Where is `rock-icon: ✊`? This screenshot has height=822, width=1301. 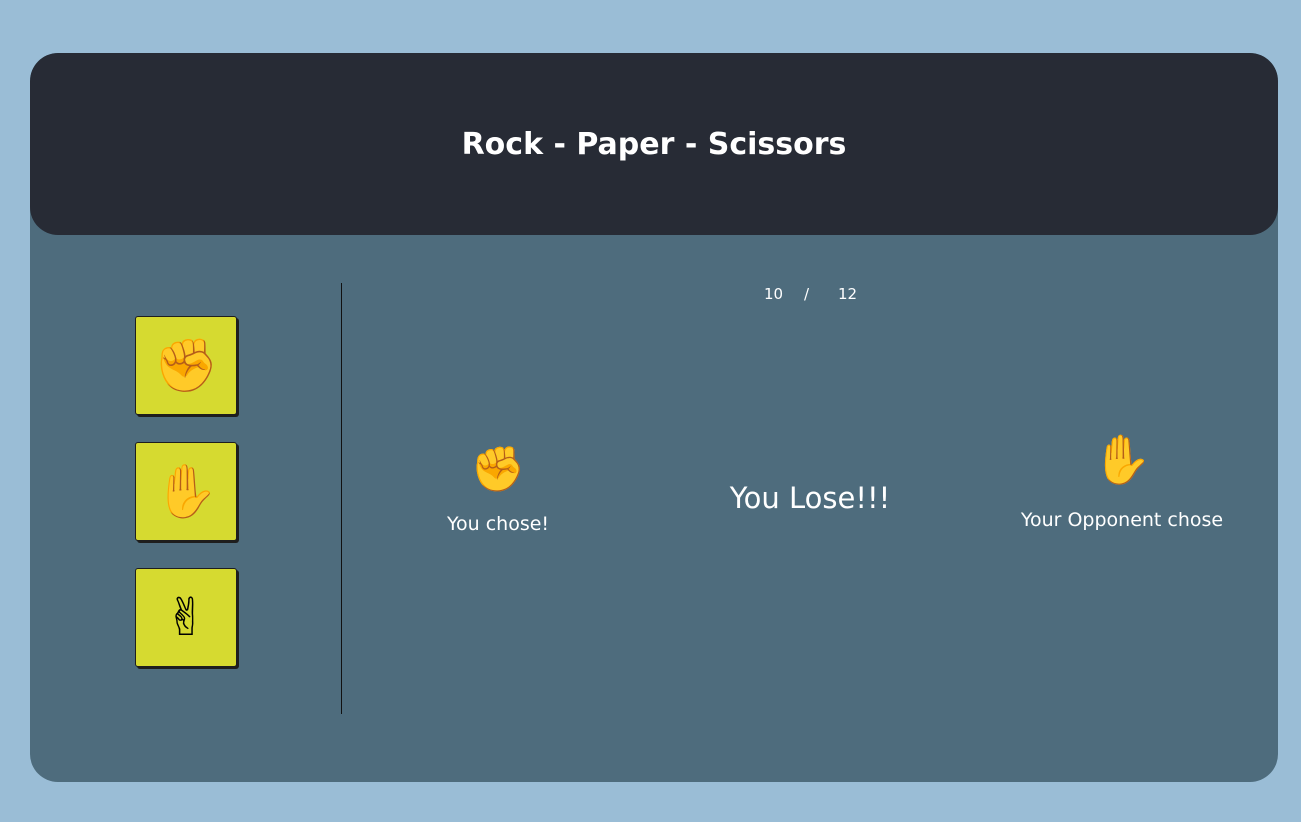 rock-icon: ✊ is located at coordinates (186, 366).